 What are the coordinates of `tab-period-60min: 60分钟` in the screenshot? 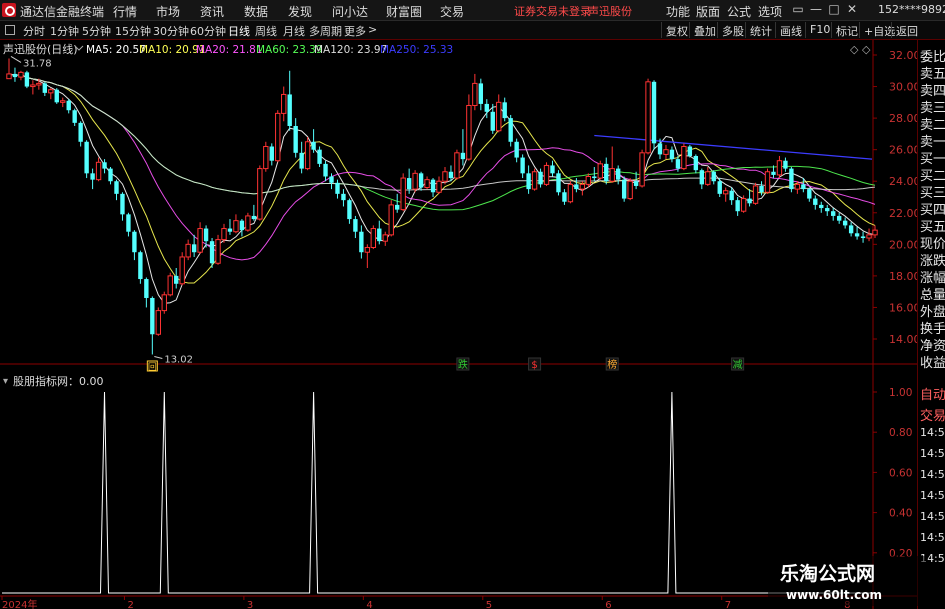 It's located at (208, 31).